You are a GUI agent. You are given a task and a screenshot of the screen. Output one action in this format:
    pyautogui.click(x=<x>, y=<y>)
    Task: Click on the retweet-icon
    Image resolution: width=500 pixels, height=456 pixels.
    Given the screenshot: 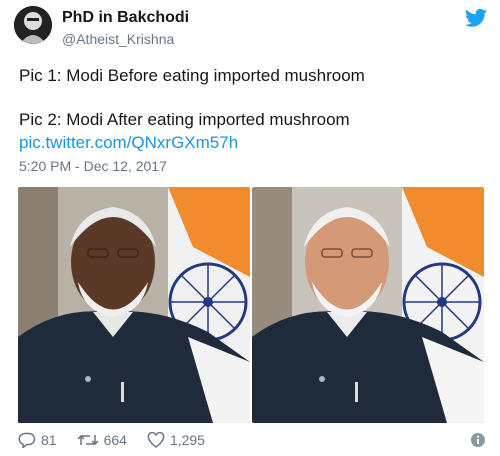 What is the action you would take?
    pyautogui.click(x=88, y=440)
    